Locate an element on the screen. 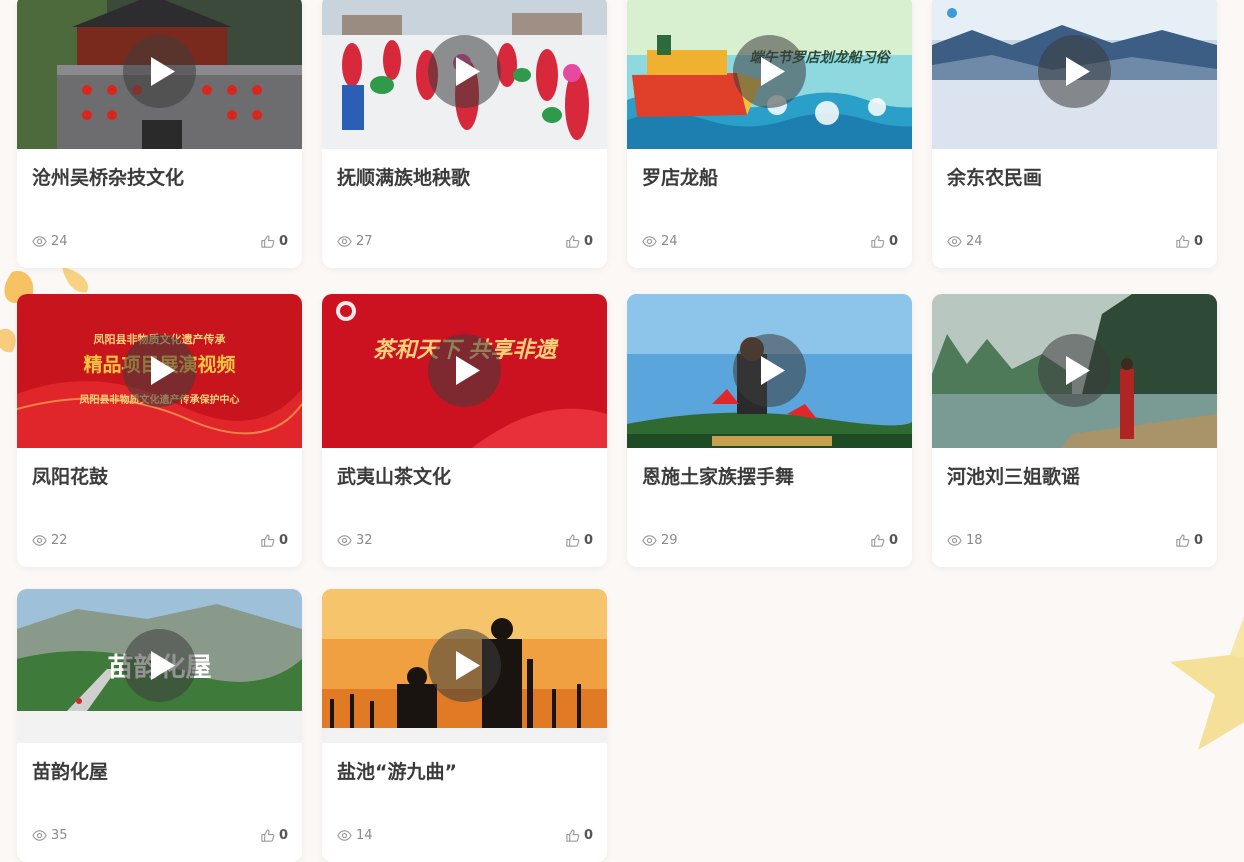  video-stats: 14 0 is located at coordinates (465, 836).